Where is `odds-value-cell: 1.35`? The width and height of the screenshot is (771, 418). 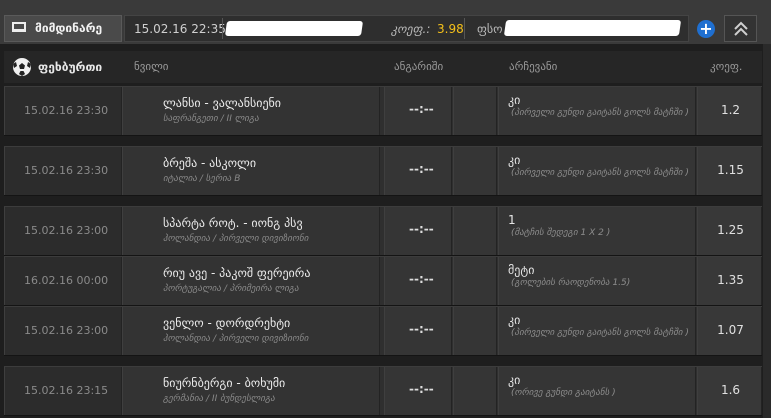
odds-value-cell: 1.35 is located at coordinates (730, 280).